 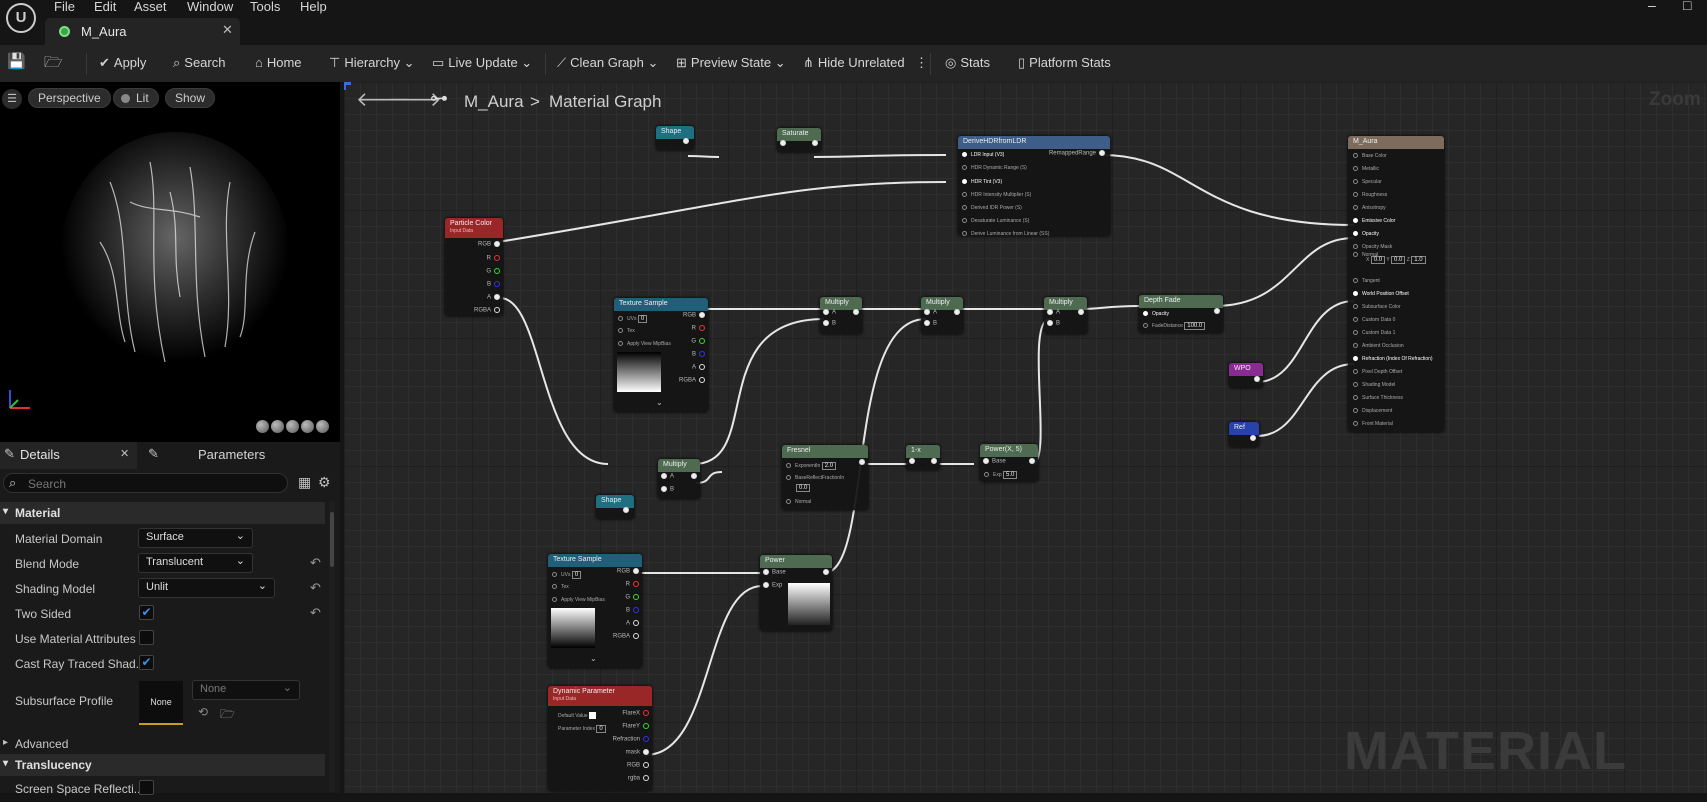 What do you see at coordinates (161, 703) in the screenshot?
I see `subsurface-thumbnail: None` at bounding box center [161, 703].